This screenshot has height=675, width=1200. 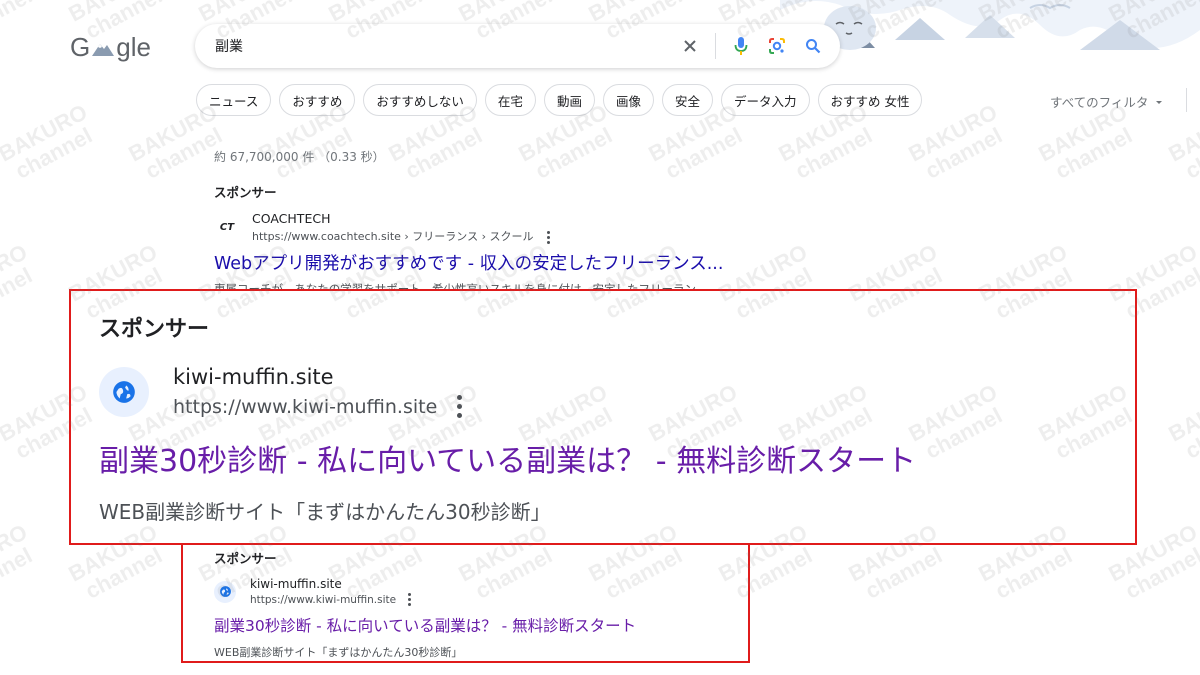 What do you see at coordinates (80, 47) in the screenshot?
I see `logo-letter-g: G` at bounding box center [80, 47].